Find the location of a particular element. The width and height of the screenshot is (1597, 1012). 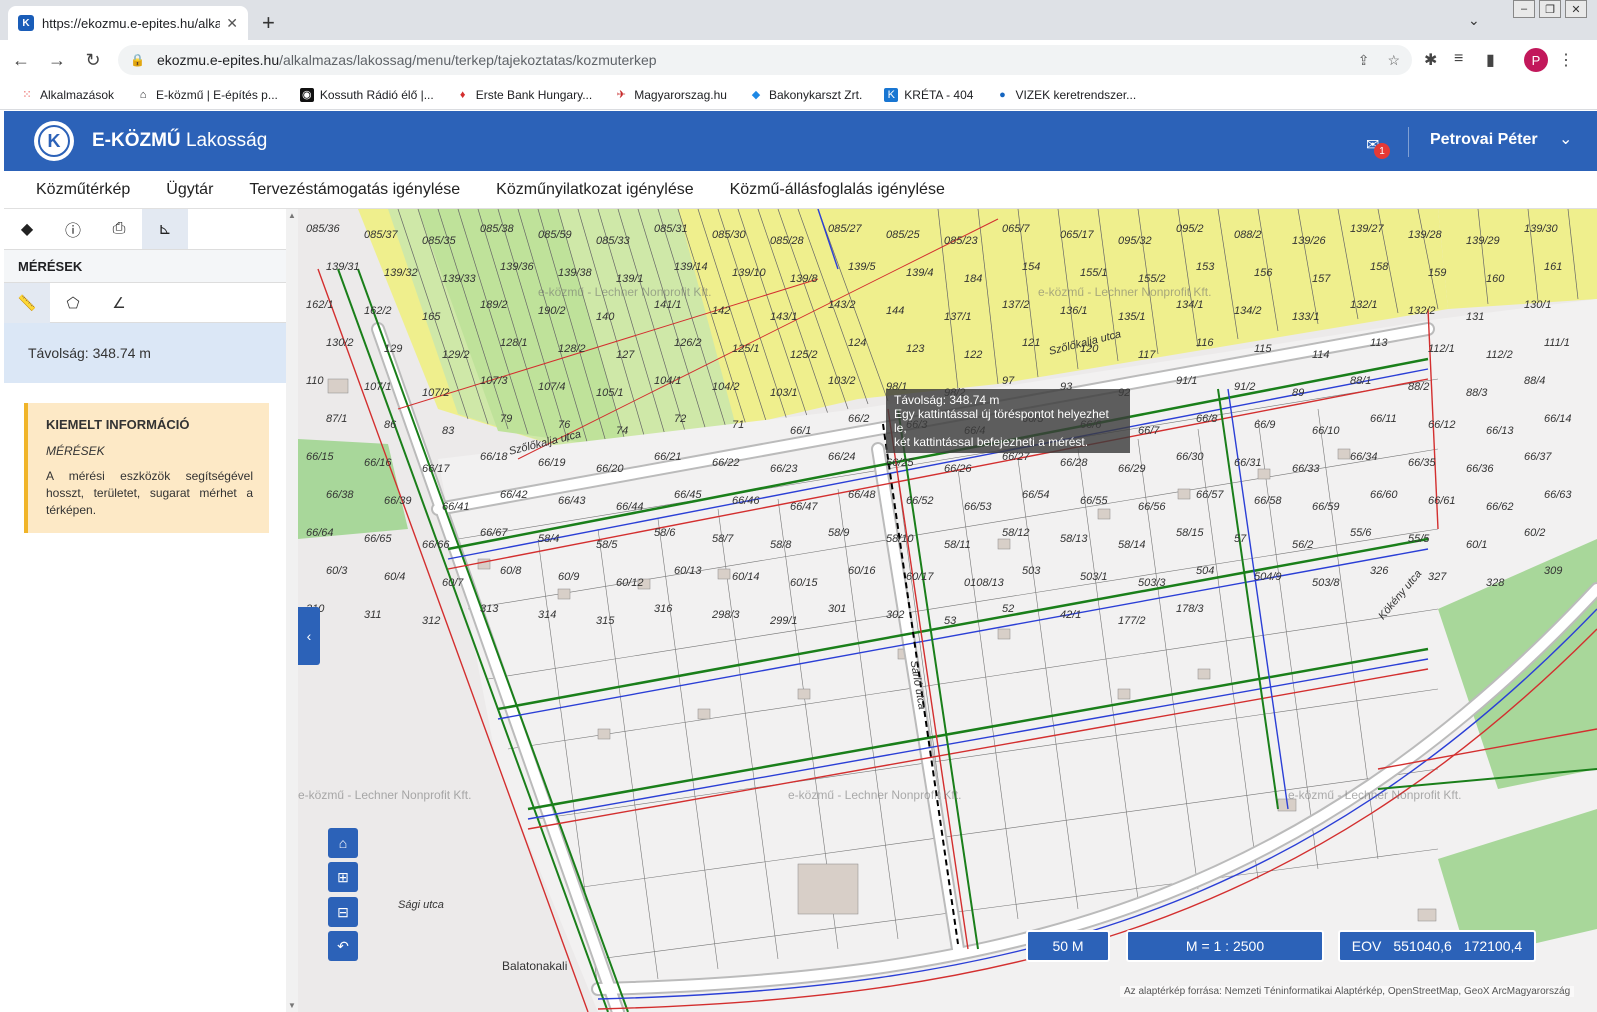

parcel-label: 139/31 is located at coordinates (343, 267).